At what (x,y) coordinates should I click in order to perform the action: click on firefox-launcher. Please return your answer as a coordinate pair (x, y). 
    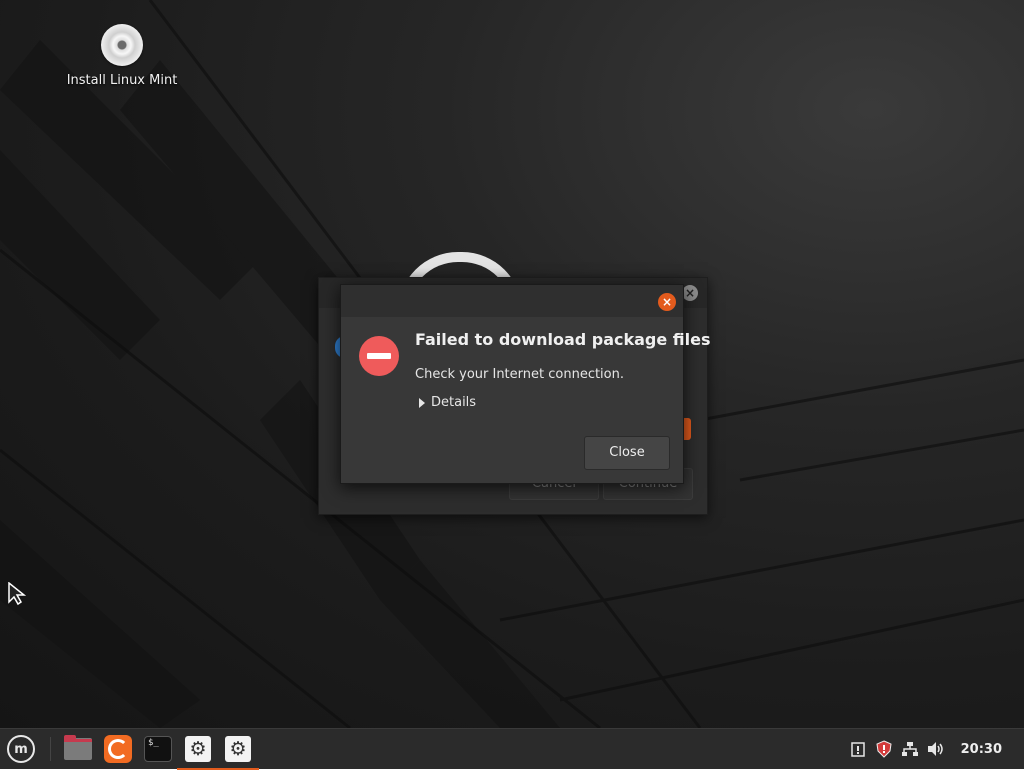
    Looking at the image, I should click on (118, 749).